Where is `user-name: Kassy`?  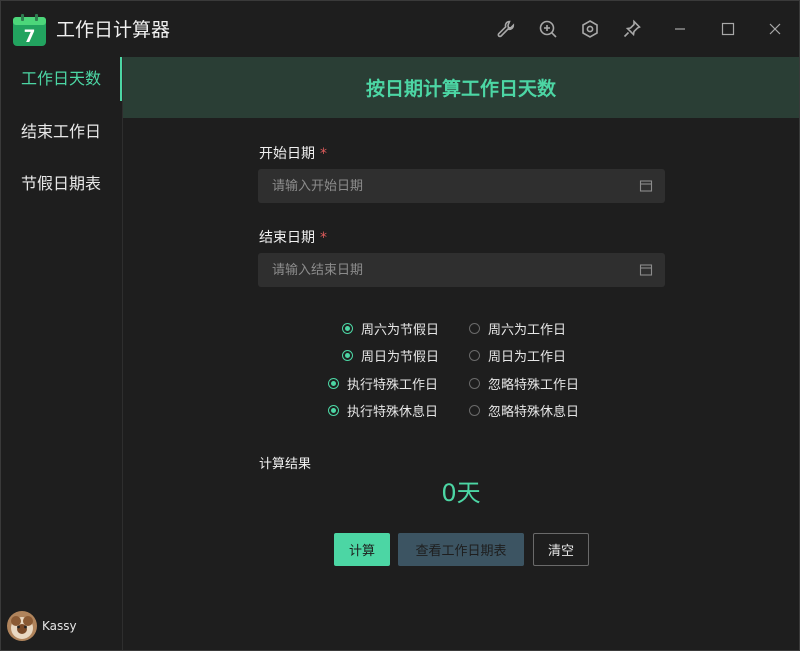
user-name: Kassy is located at coordinates (59, 626).